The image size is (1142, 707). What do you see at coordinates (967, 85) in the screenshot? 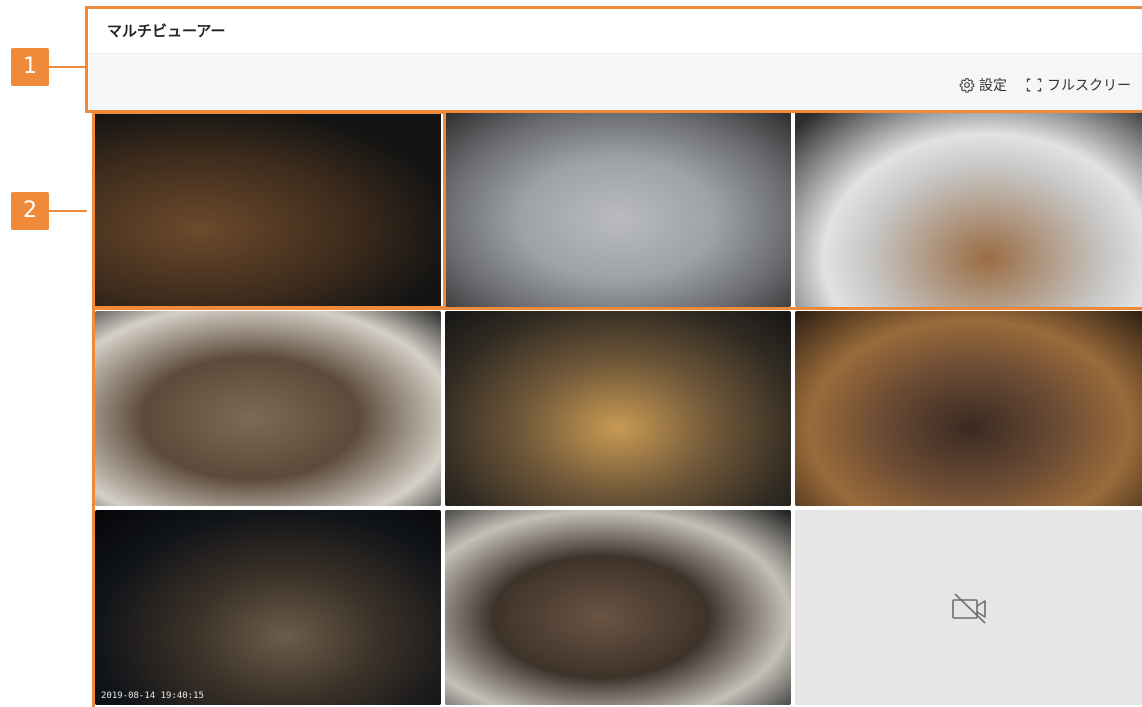
I see `gear-icon` at bounding box center [967, 85].